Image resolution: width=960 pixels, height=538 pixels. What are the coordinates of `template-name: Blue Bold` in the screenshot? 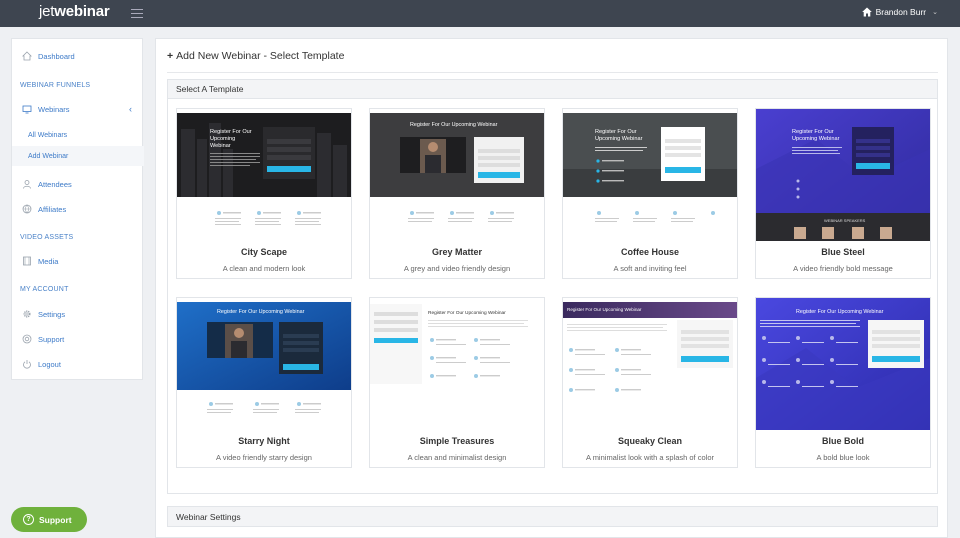 It's located at (843, 441).